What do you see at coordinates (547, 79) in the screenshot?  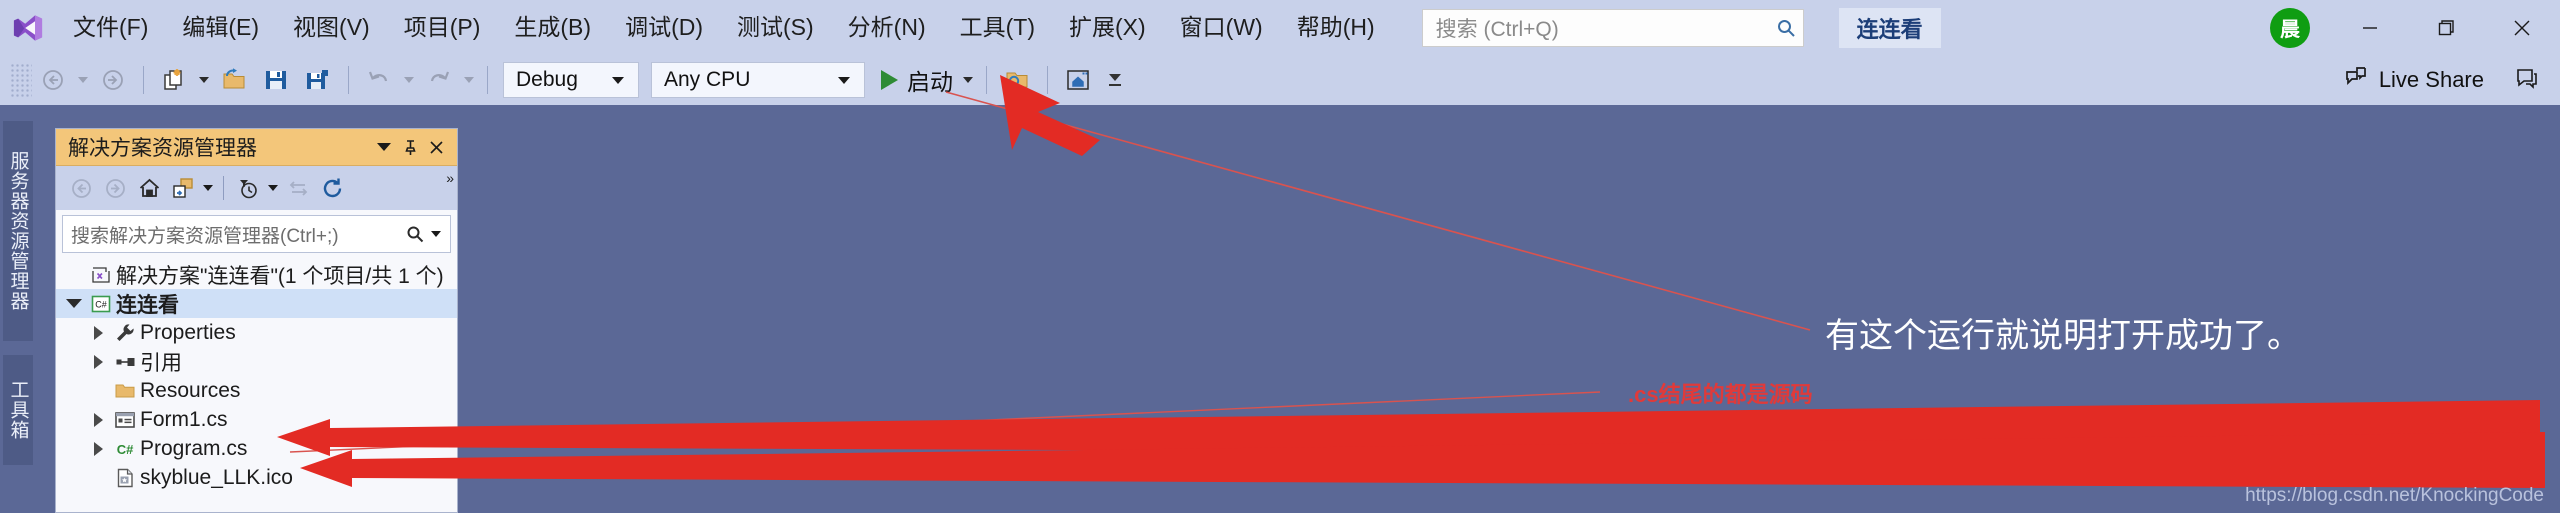 I see `solution-configuration-value: Debug` at bounding box center [547, 79].